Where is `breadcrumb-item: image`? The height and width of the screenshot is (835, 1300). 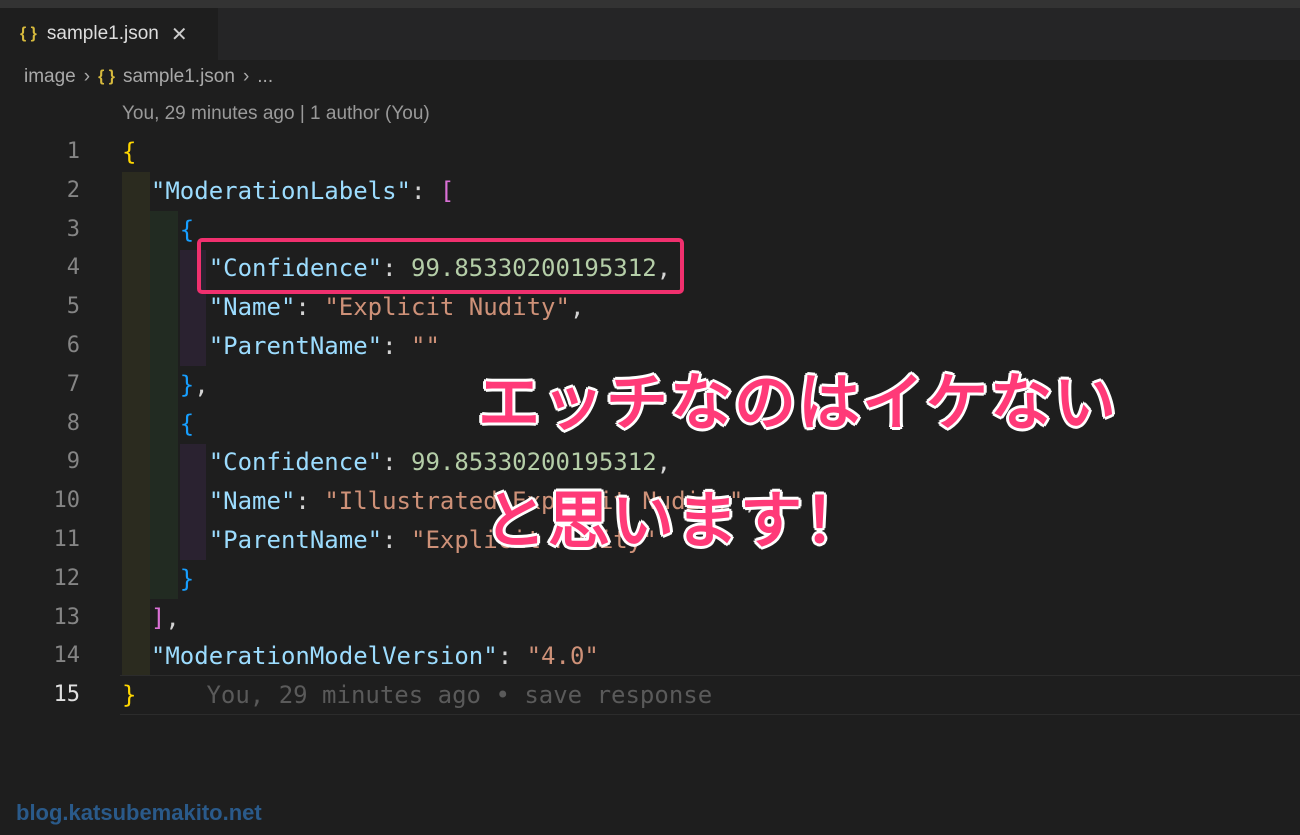 breadcrumb-item: image is located at coordinates (50, 77).